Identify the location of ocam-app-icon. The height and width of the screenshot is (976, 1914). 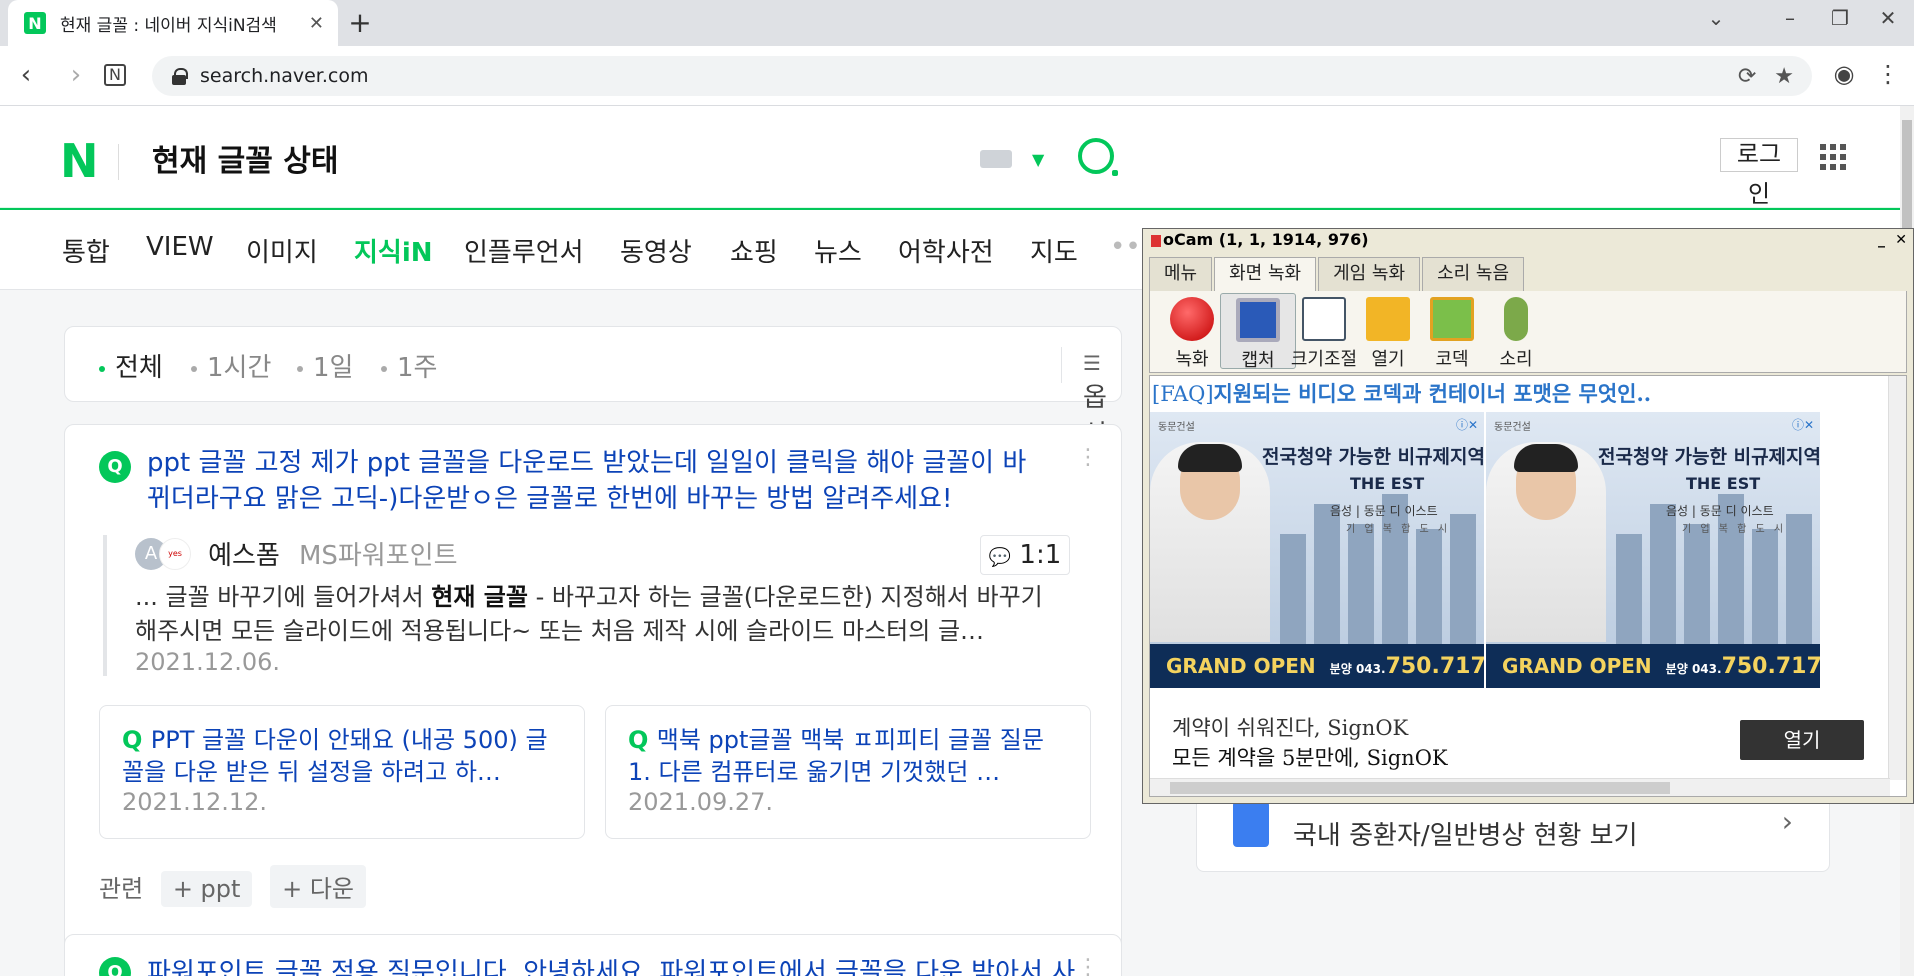
(1156, 240).